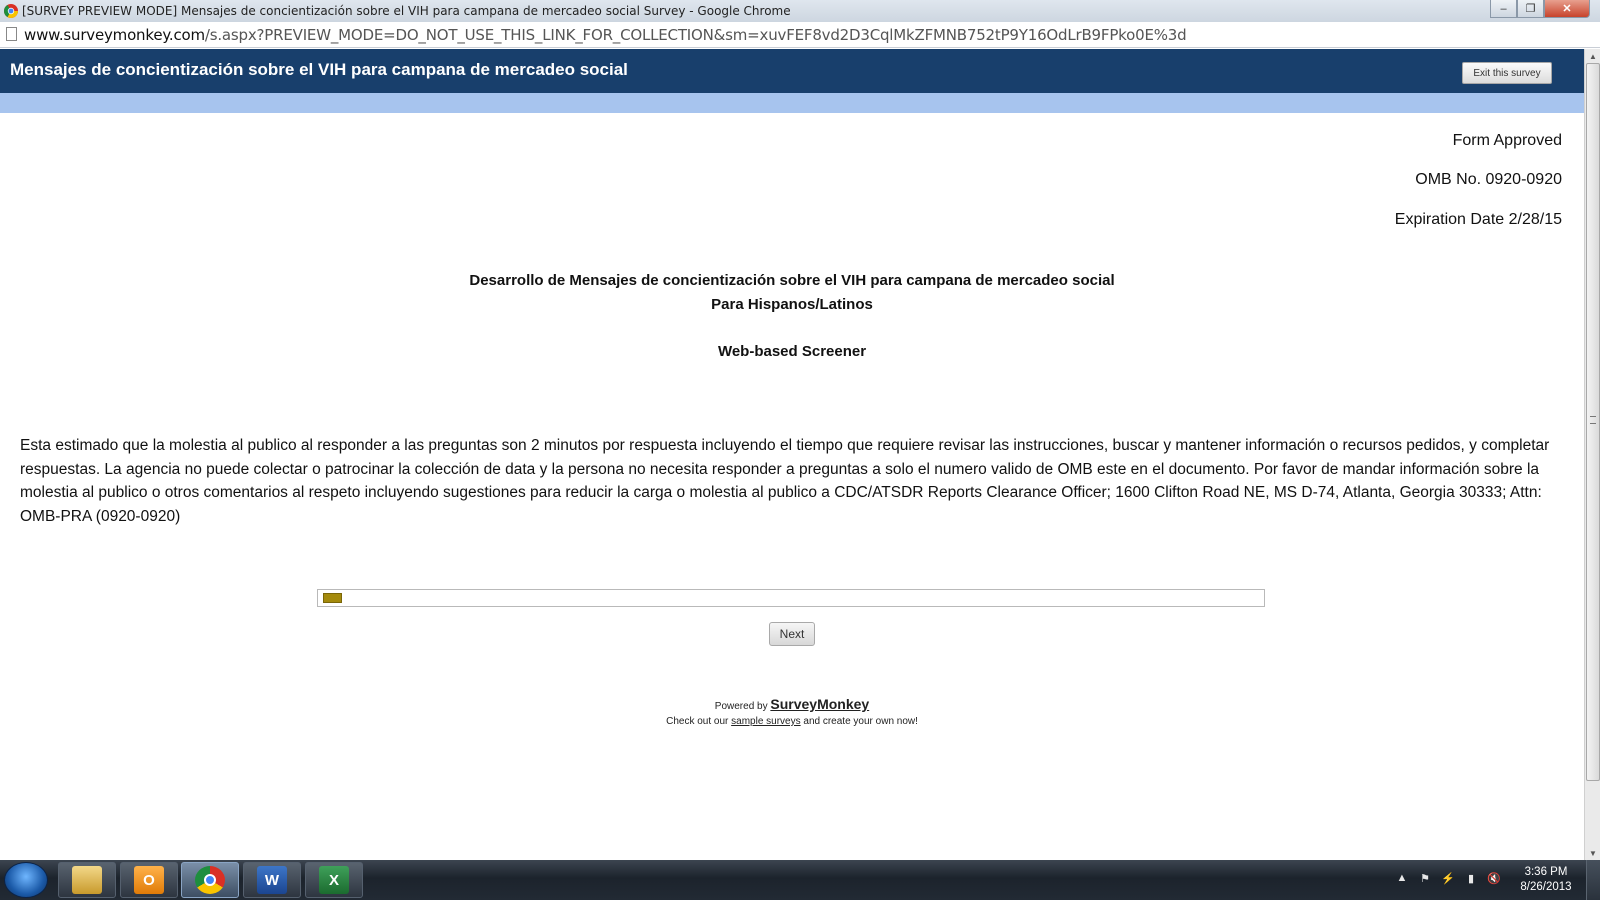 The image size is (1600, 900). I want to click on maximize-button: ❐, so click(1530, 9).